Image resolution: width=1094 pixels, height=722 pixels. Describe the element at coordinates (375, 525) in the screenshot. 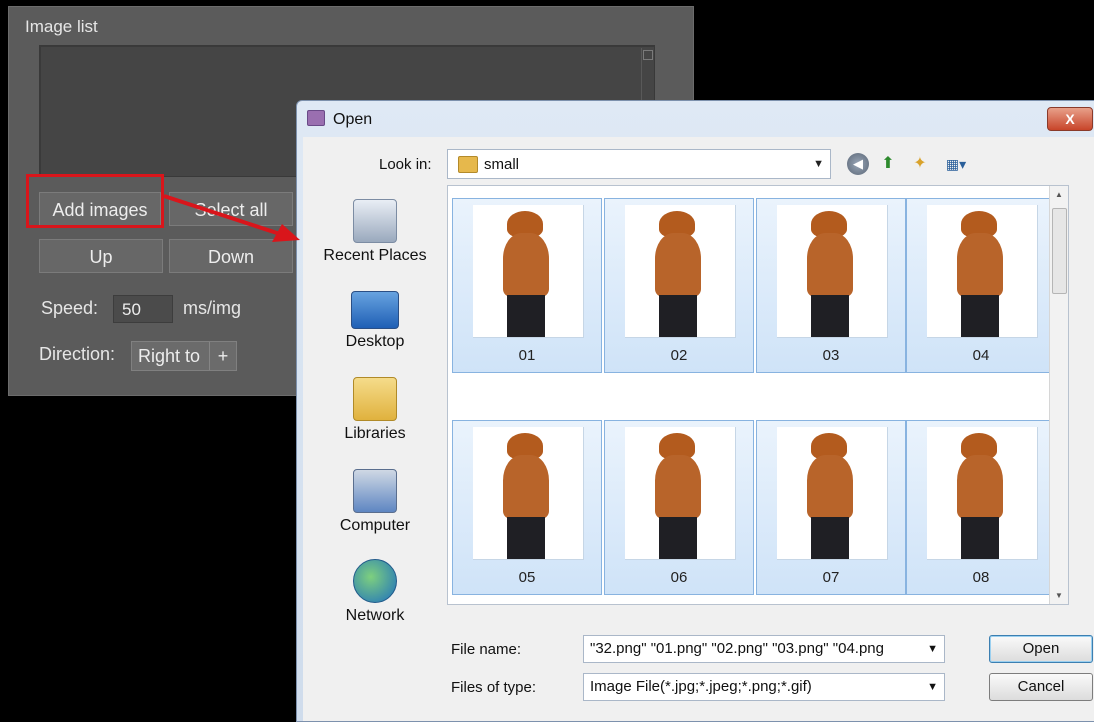

I see `place-label: Computer` at that location.